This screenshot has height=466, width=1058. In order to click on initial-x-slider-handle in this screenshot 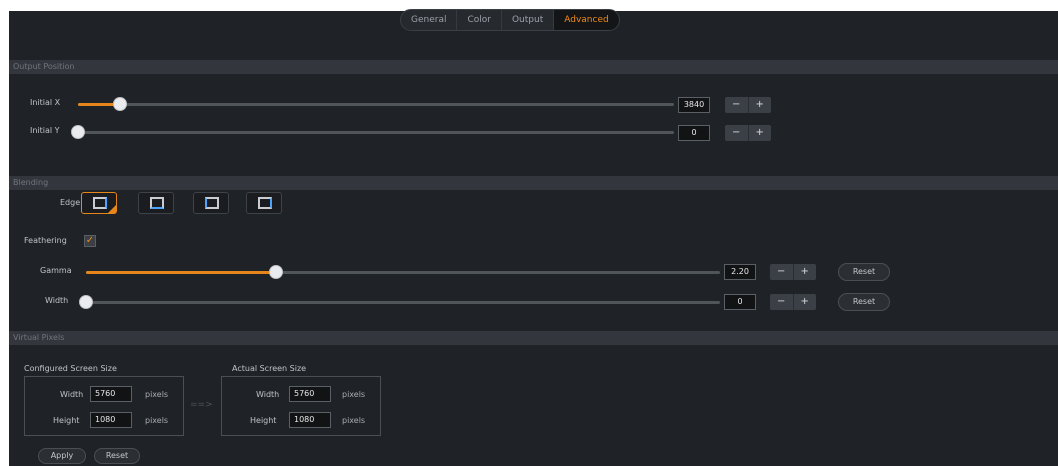, I will do `click(119, 104)`.